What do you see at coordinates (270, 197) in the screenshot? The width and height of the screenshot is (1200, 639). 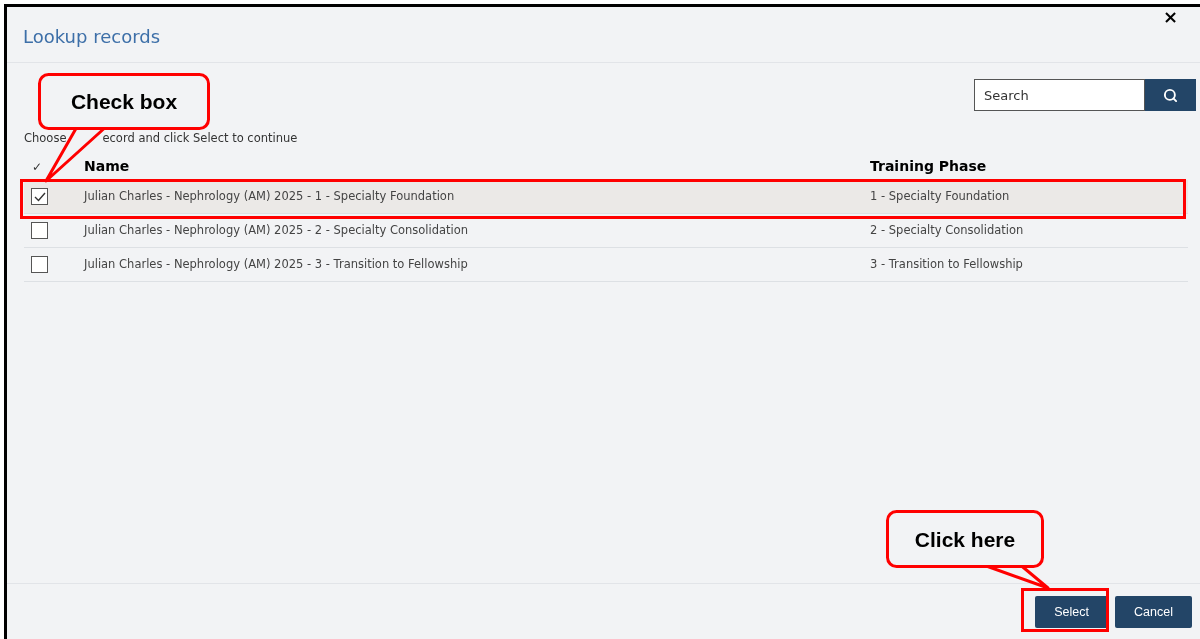 I see `table-cell-text: Julian Charles - Nephrology (AM) 2025 - 1 - Specialty Foundation` at bounding box center [270, 197].